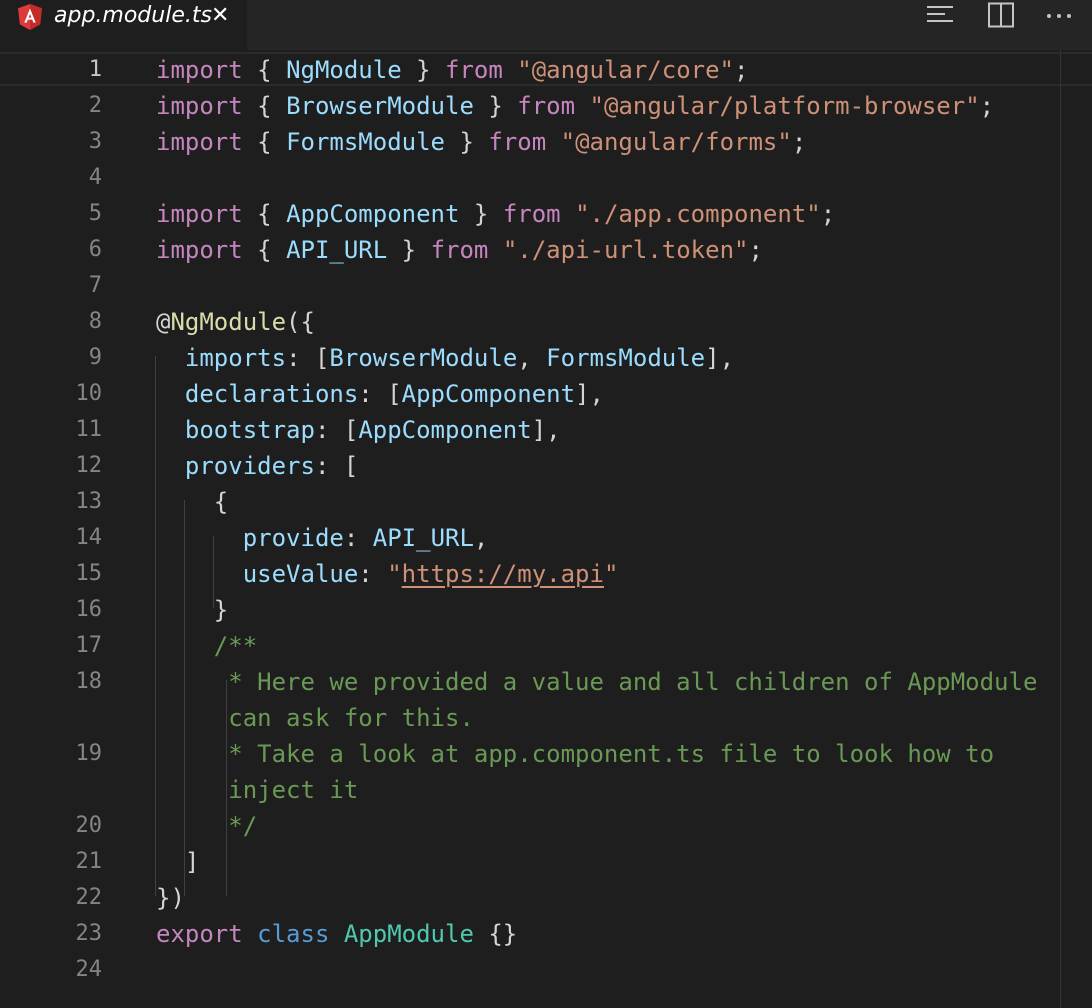 This screenshot has width=1092, height=1008. What do you see at coordinates (221, 502) in the screenshot?
I see `code-line: {` at bounding box center [221, 502].